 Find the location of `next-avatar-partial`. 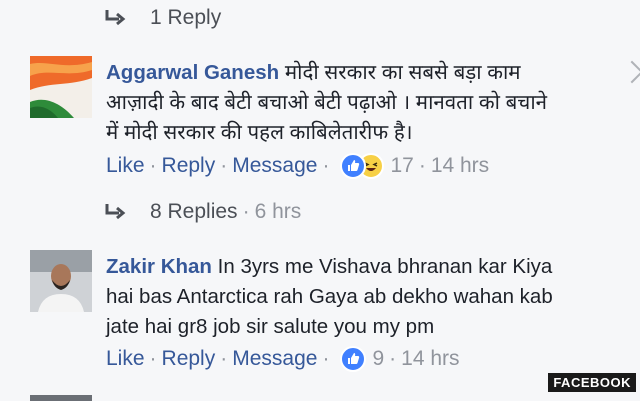

next-avatar-partial is located at coordinates (61, 398).